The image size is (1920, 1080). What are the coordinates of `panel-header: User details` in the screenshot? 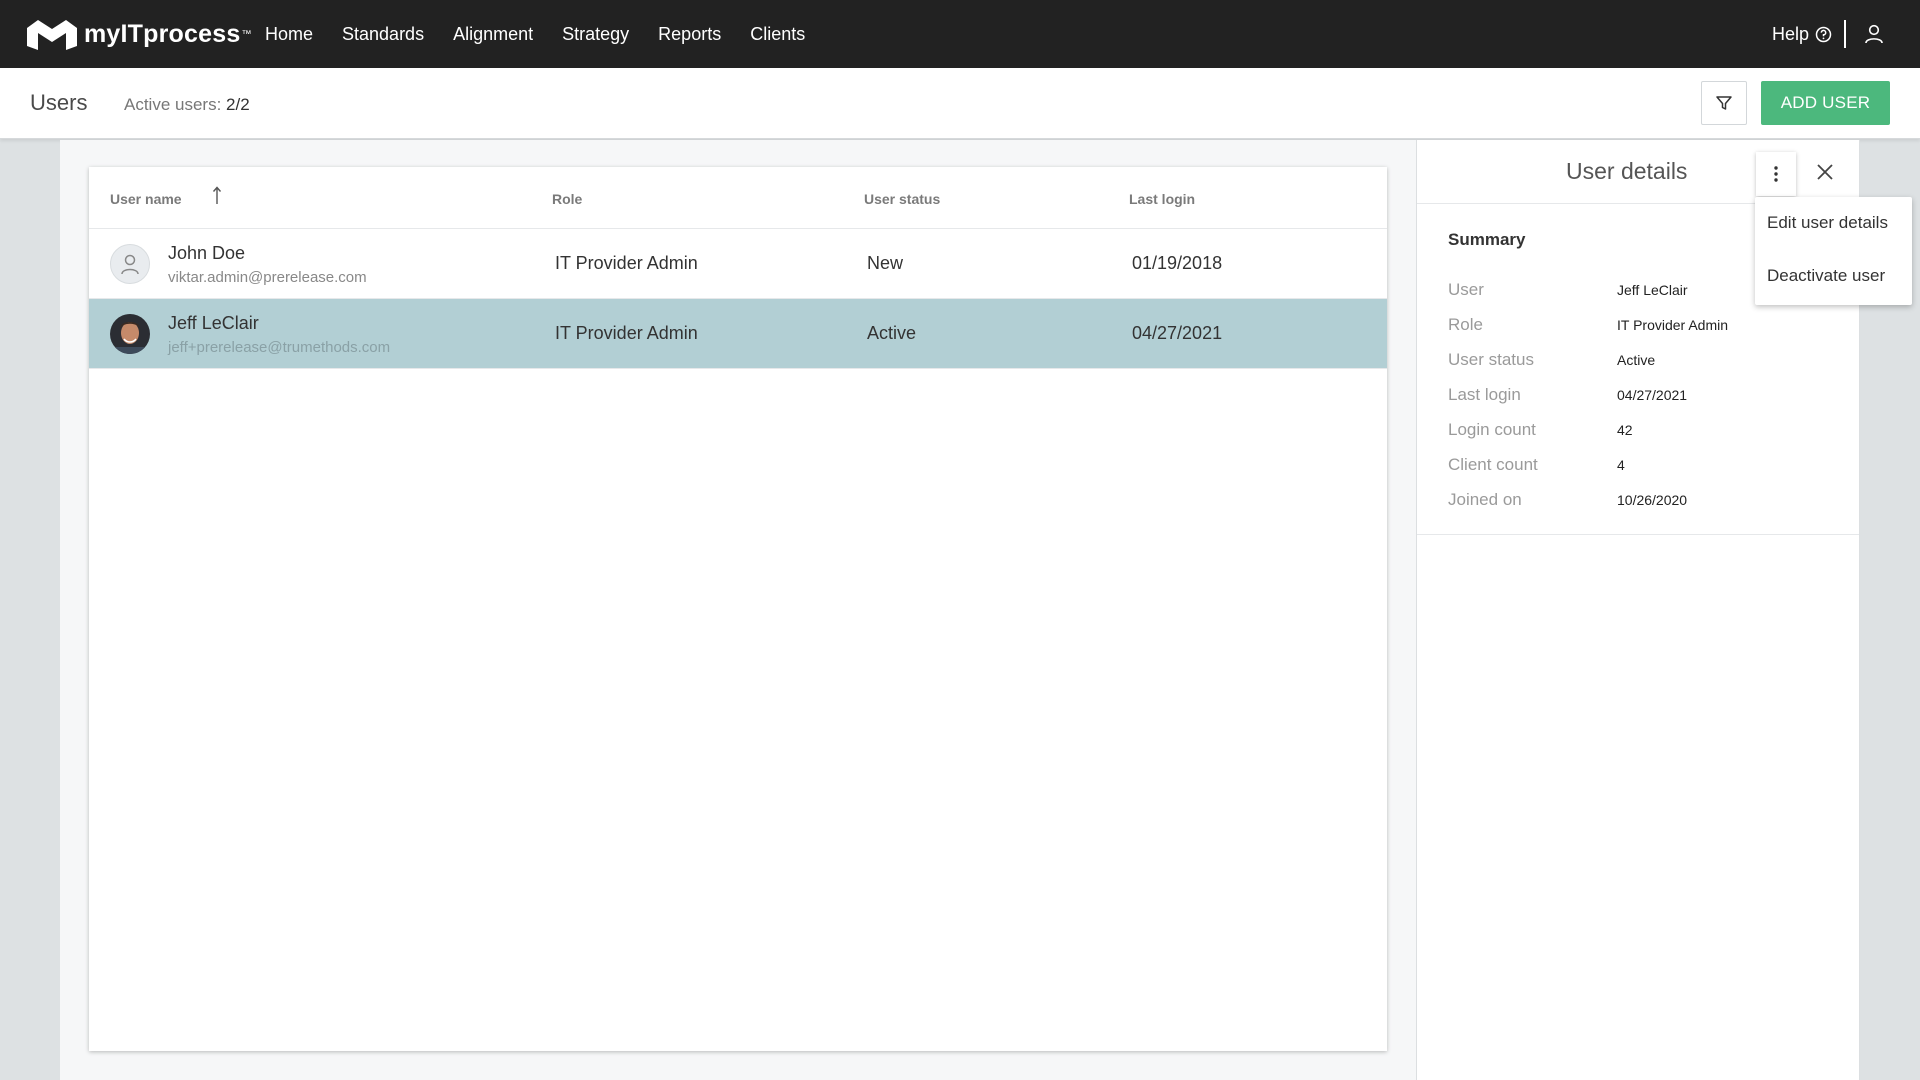 It's located at (1638, 172).